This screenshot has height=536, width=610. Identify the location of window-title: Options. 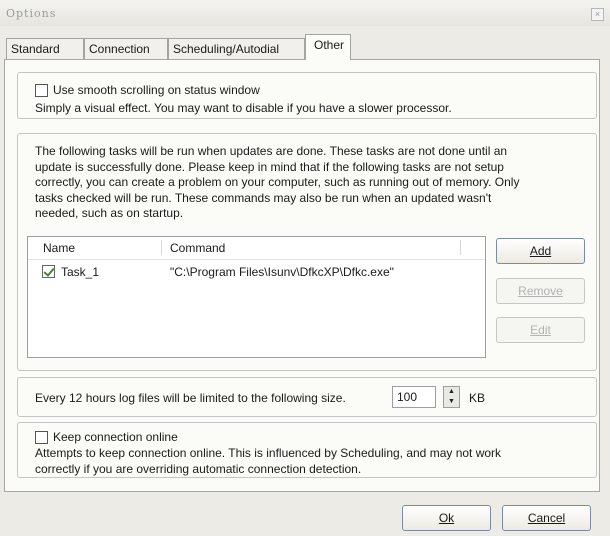
(31, 13).